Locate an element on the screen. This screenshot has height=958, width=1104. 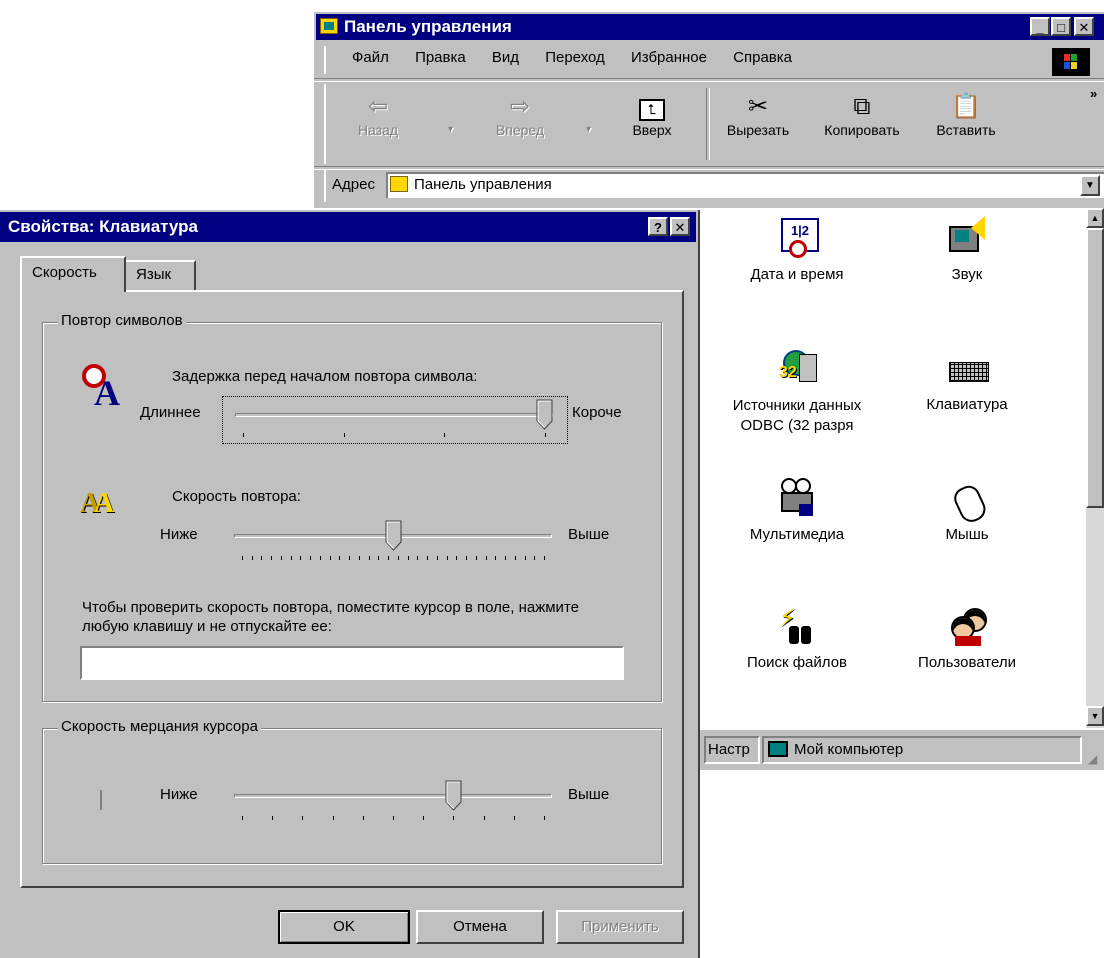
clipboard-icon: 📋 is located at coordinates (966, 106).